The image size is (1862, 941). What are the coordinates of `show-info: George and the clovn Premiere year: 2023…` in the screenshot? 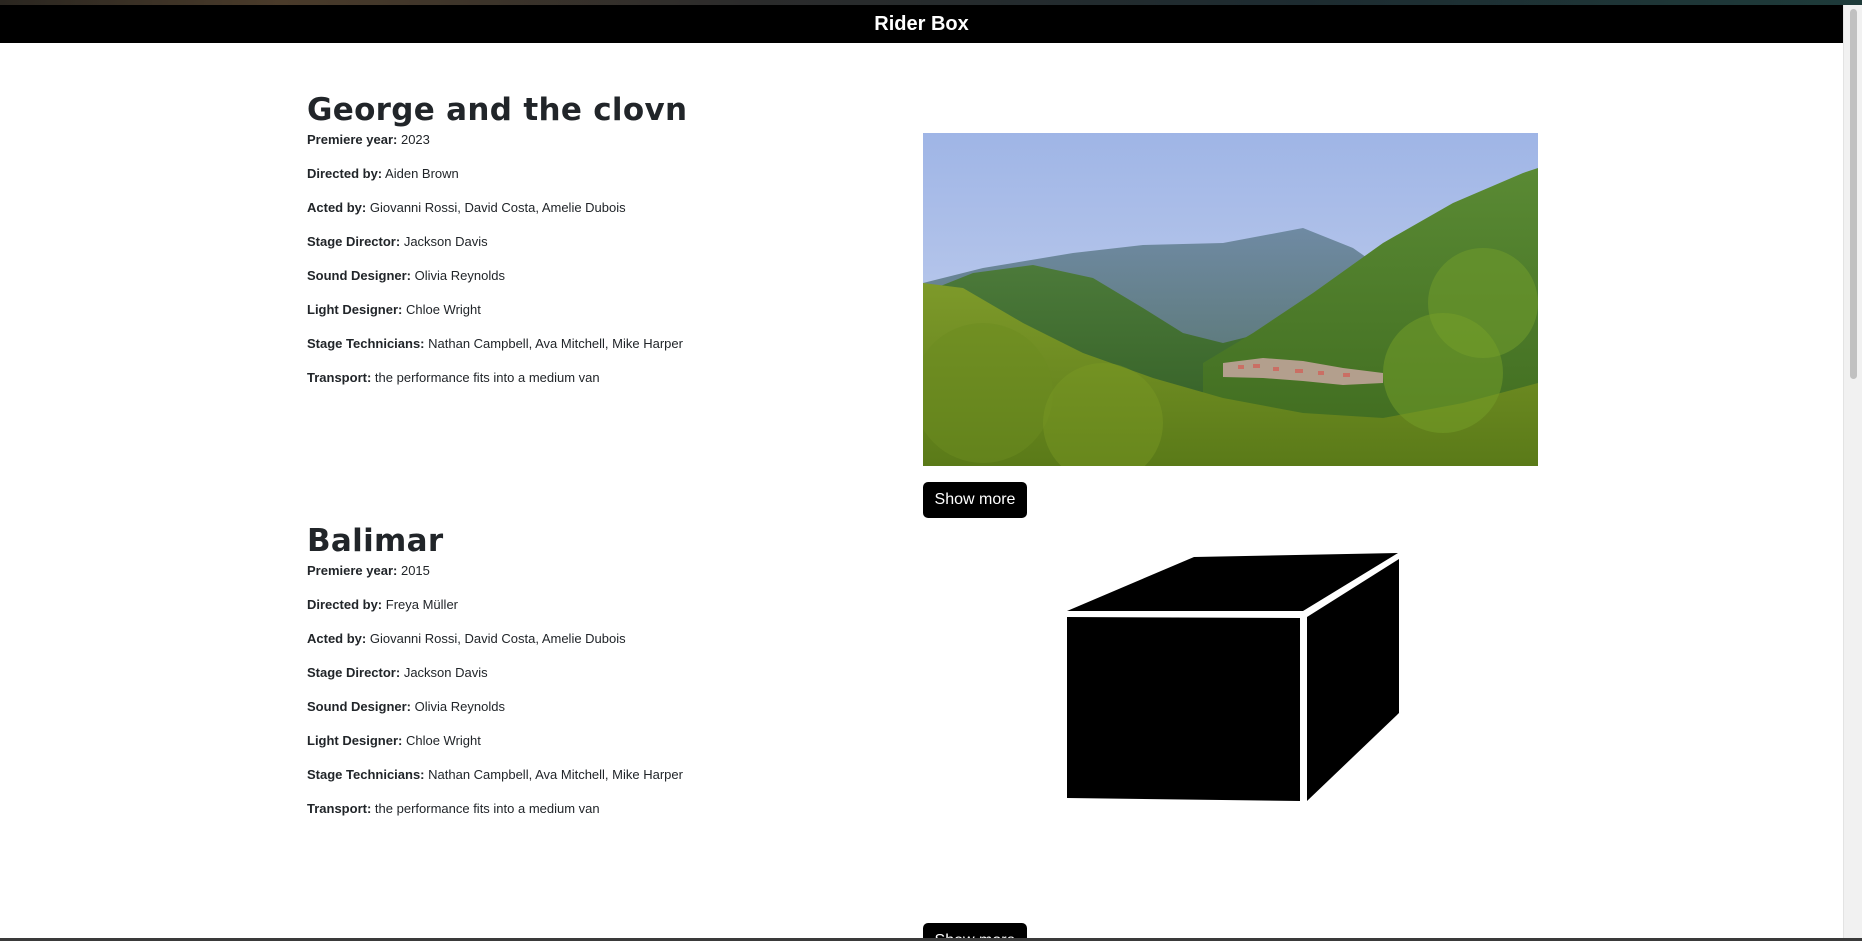 It's located at (587, 246).